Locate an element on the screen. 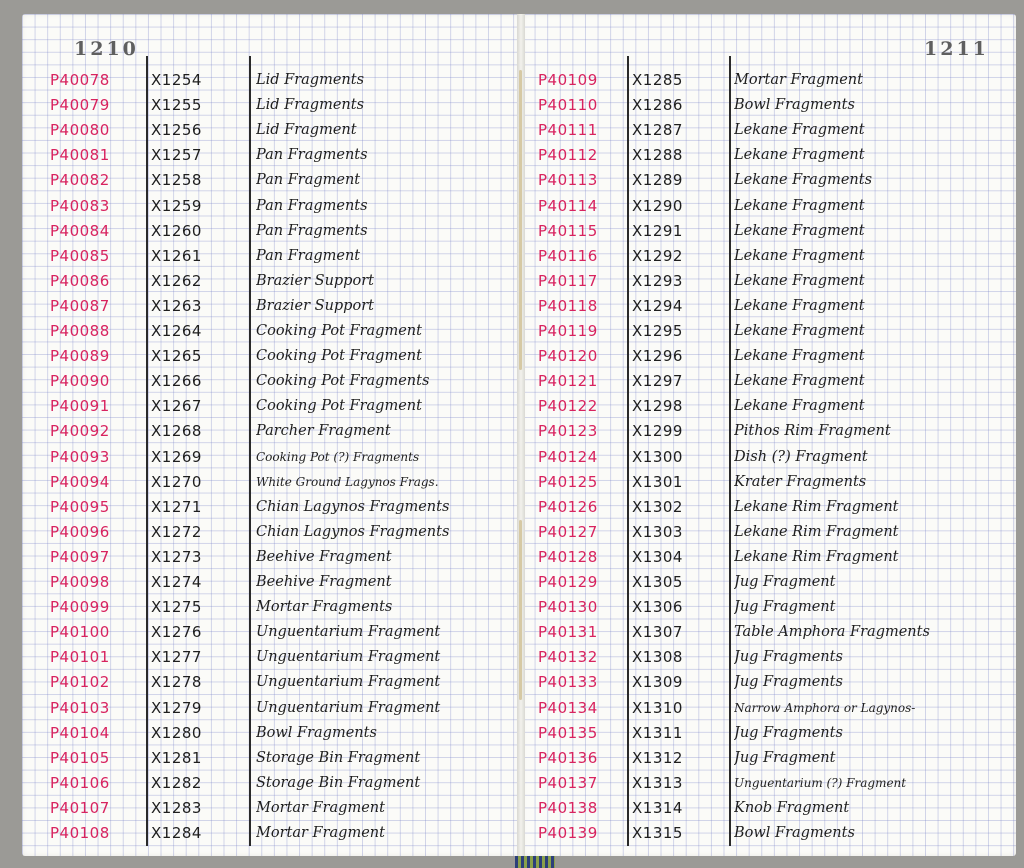 This screenshot has height=868, width=1024. register-row: P40136 X1312 Jug Fragment is located at coordinates (512, 758).